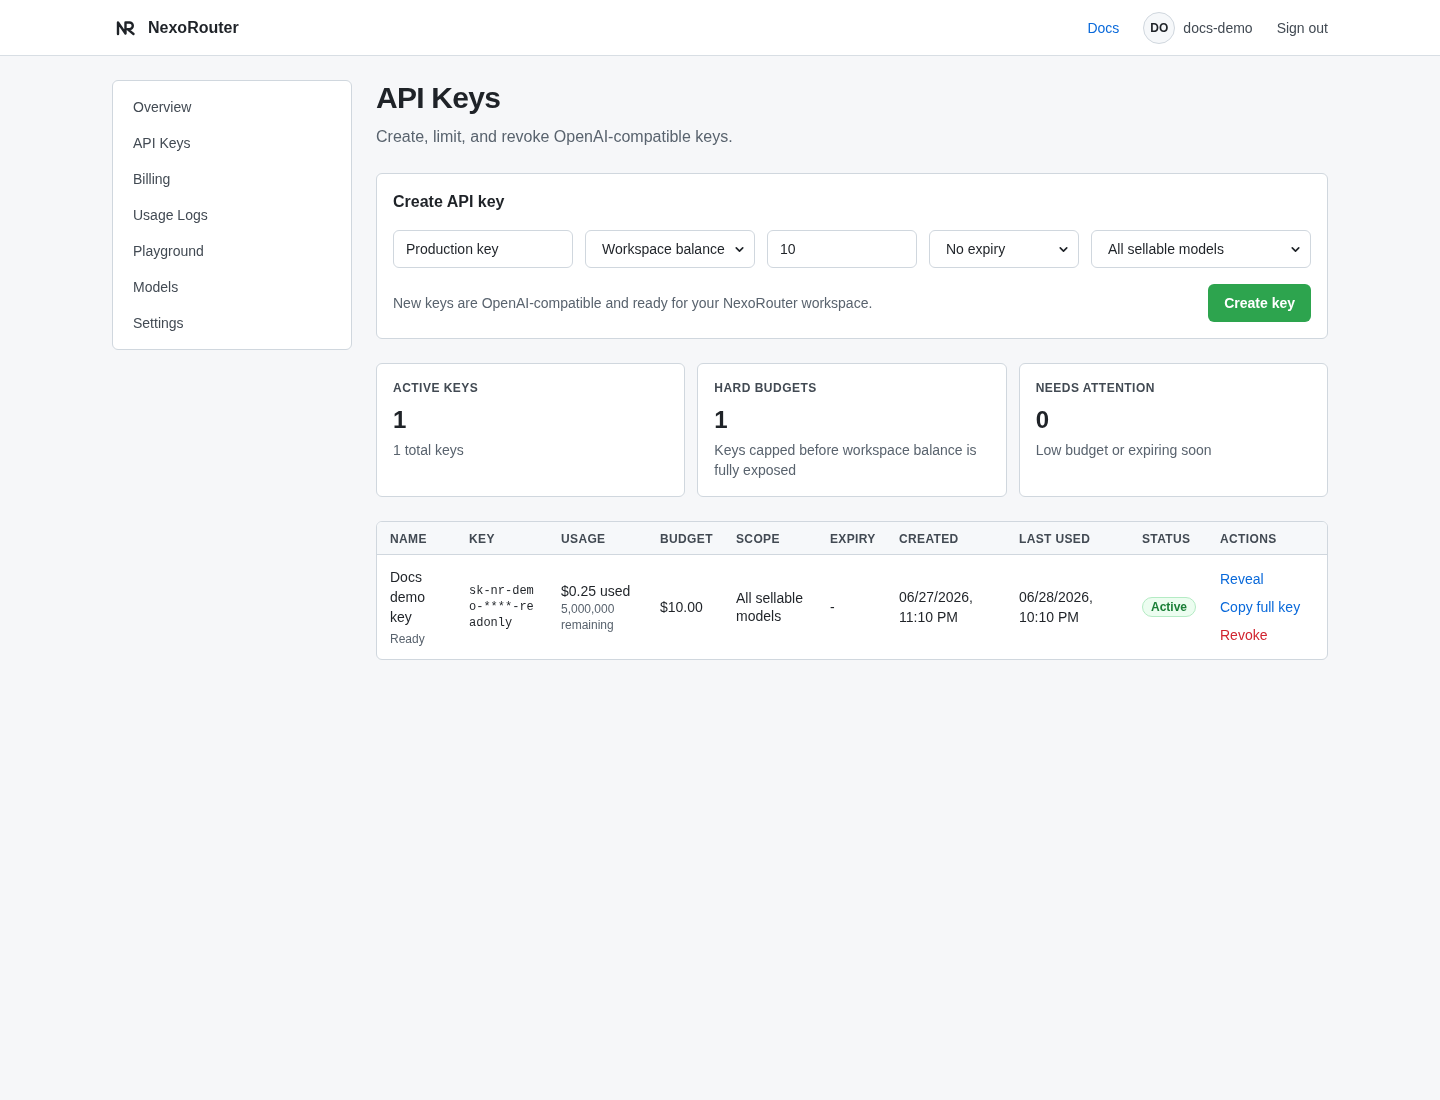  What do you see at coordinates (1055, 538) in the screenshot?
I see `column-header: LAST USED` at bounding box center [1055, 538].